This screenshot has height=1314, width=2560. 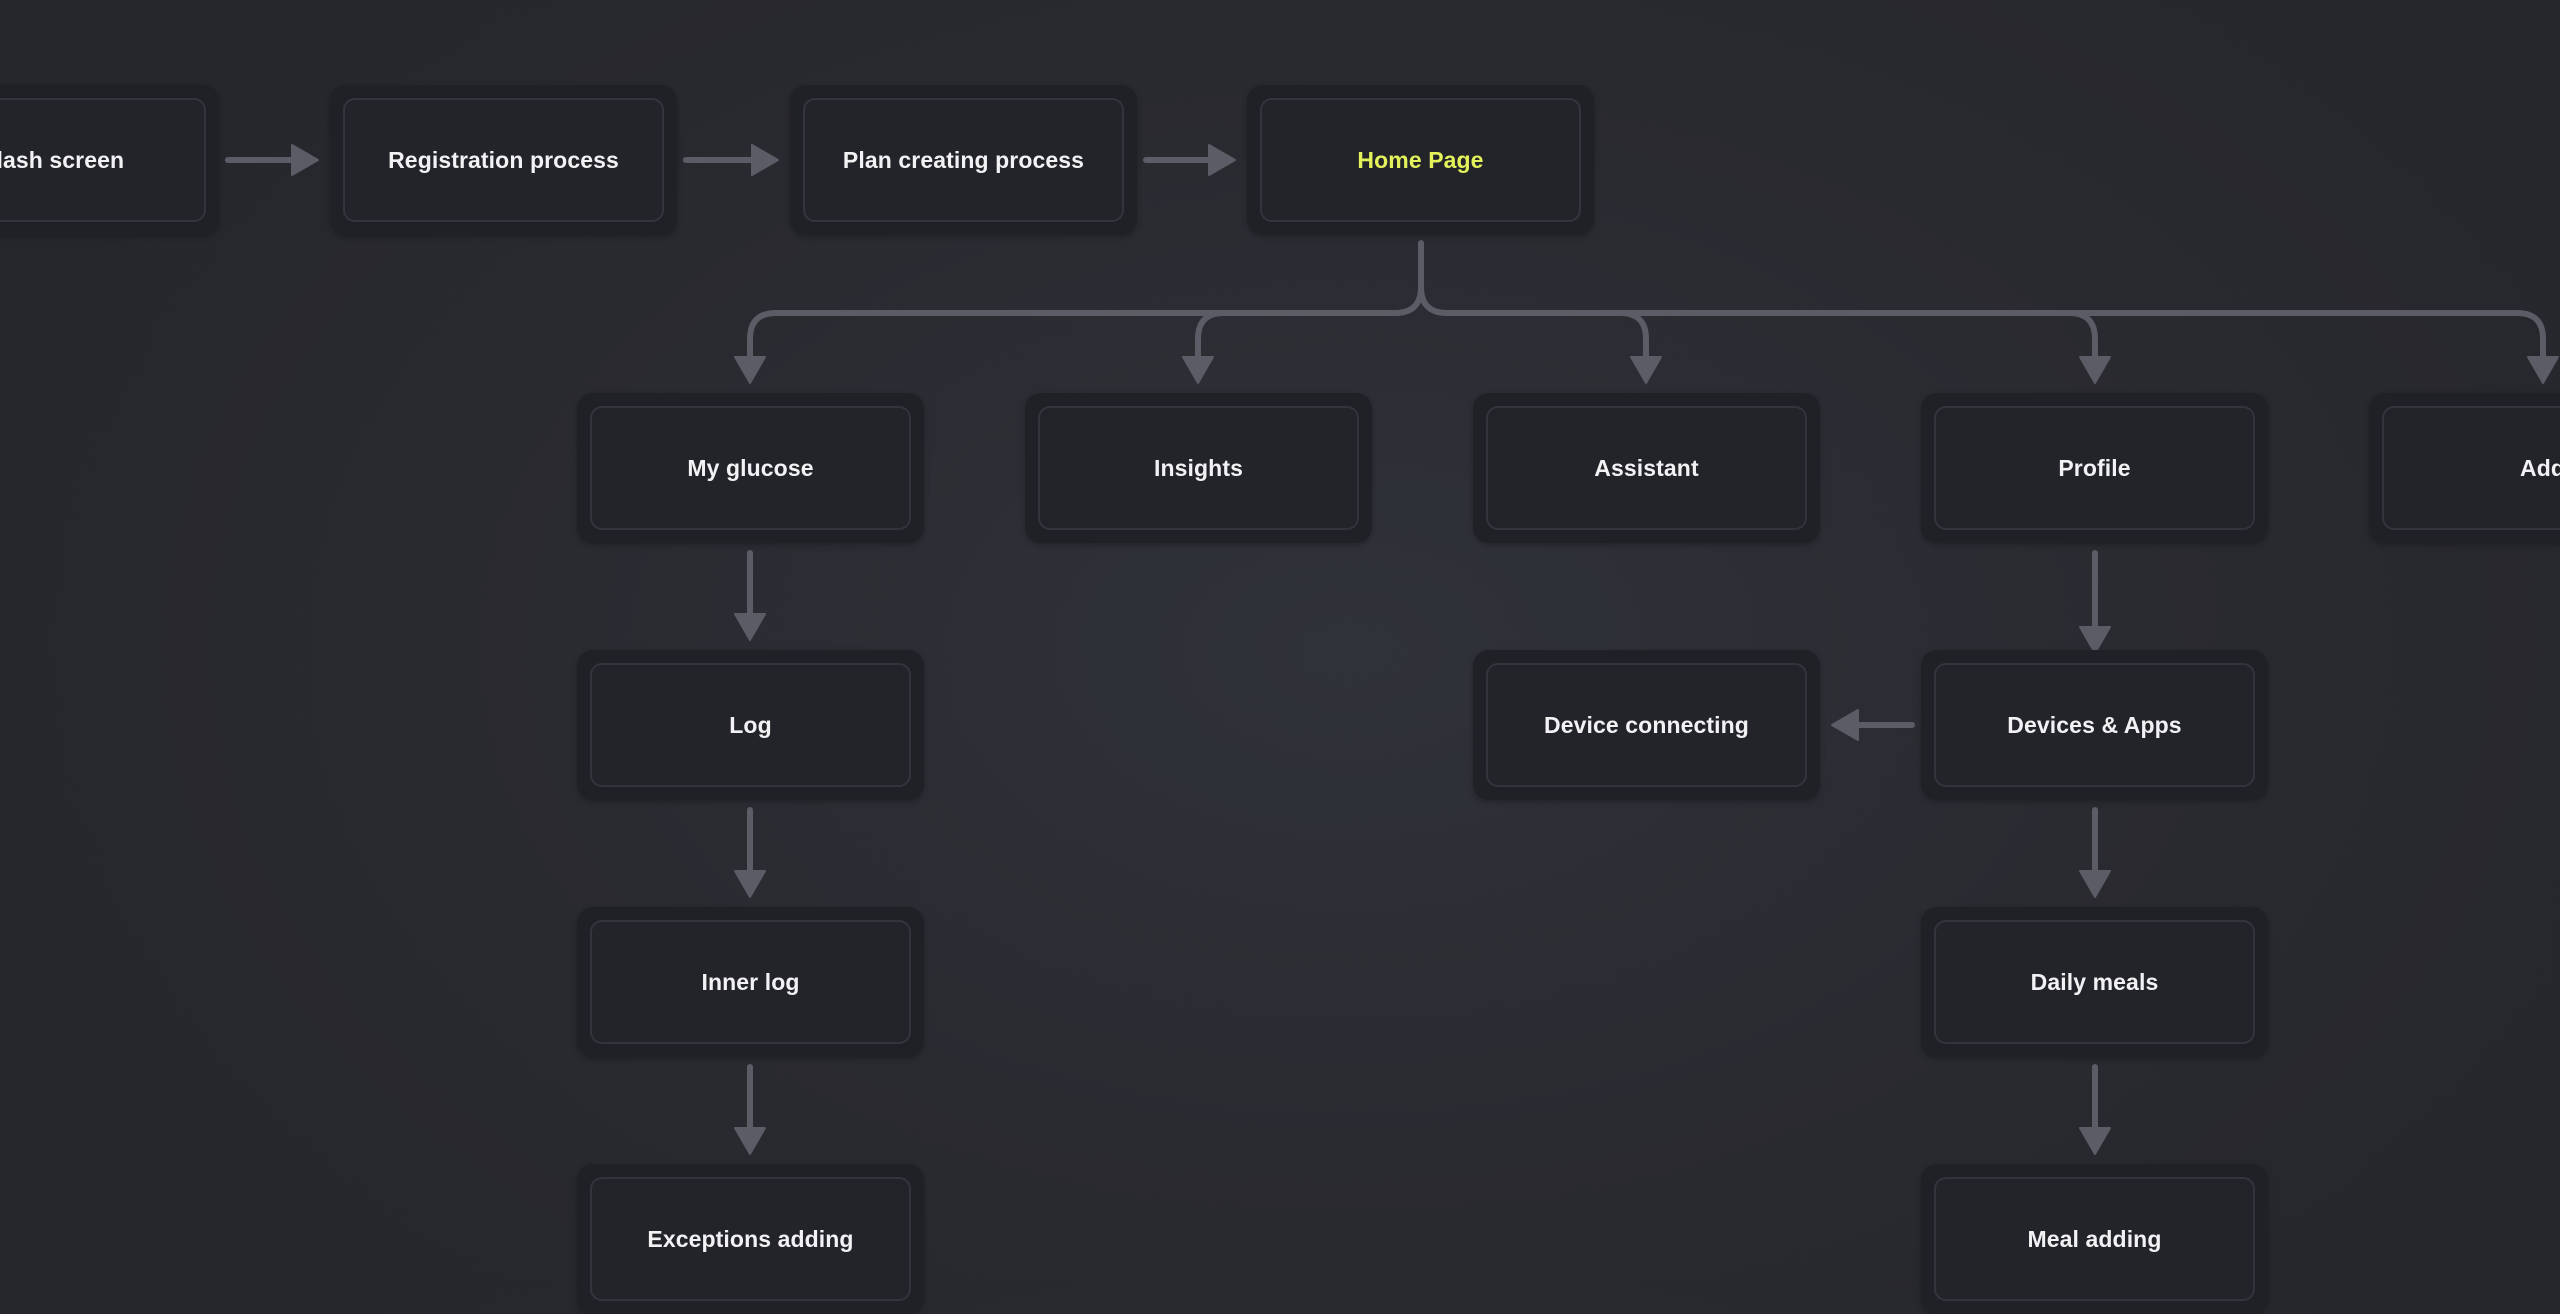 I want to click on node-label: My glucose, so click(x=750, y=467).